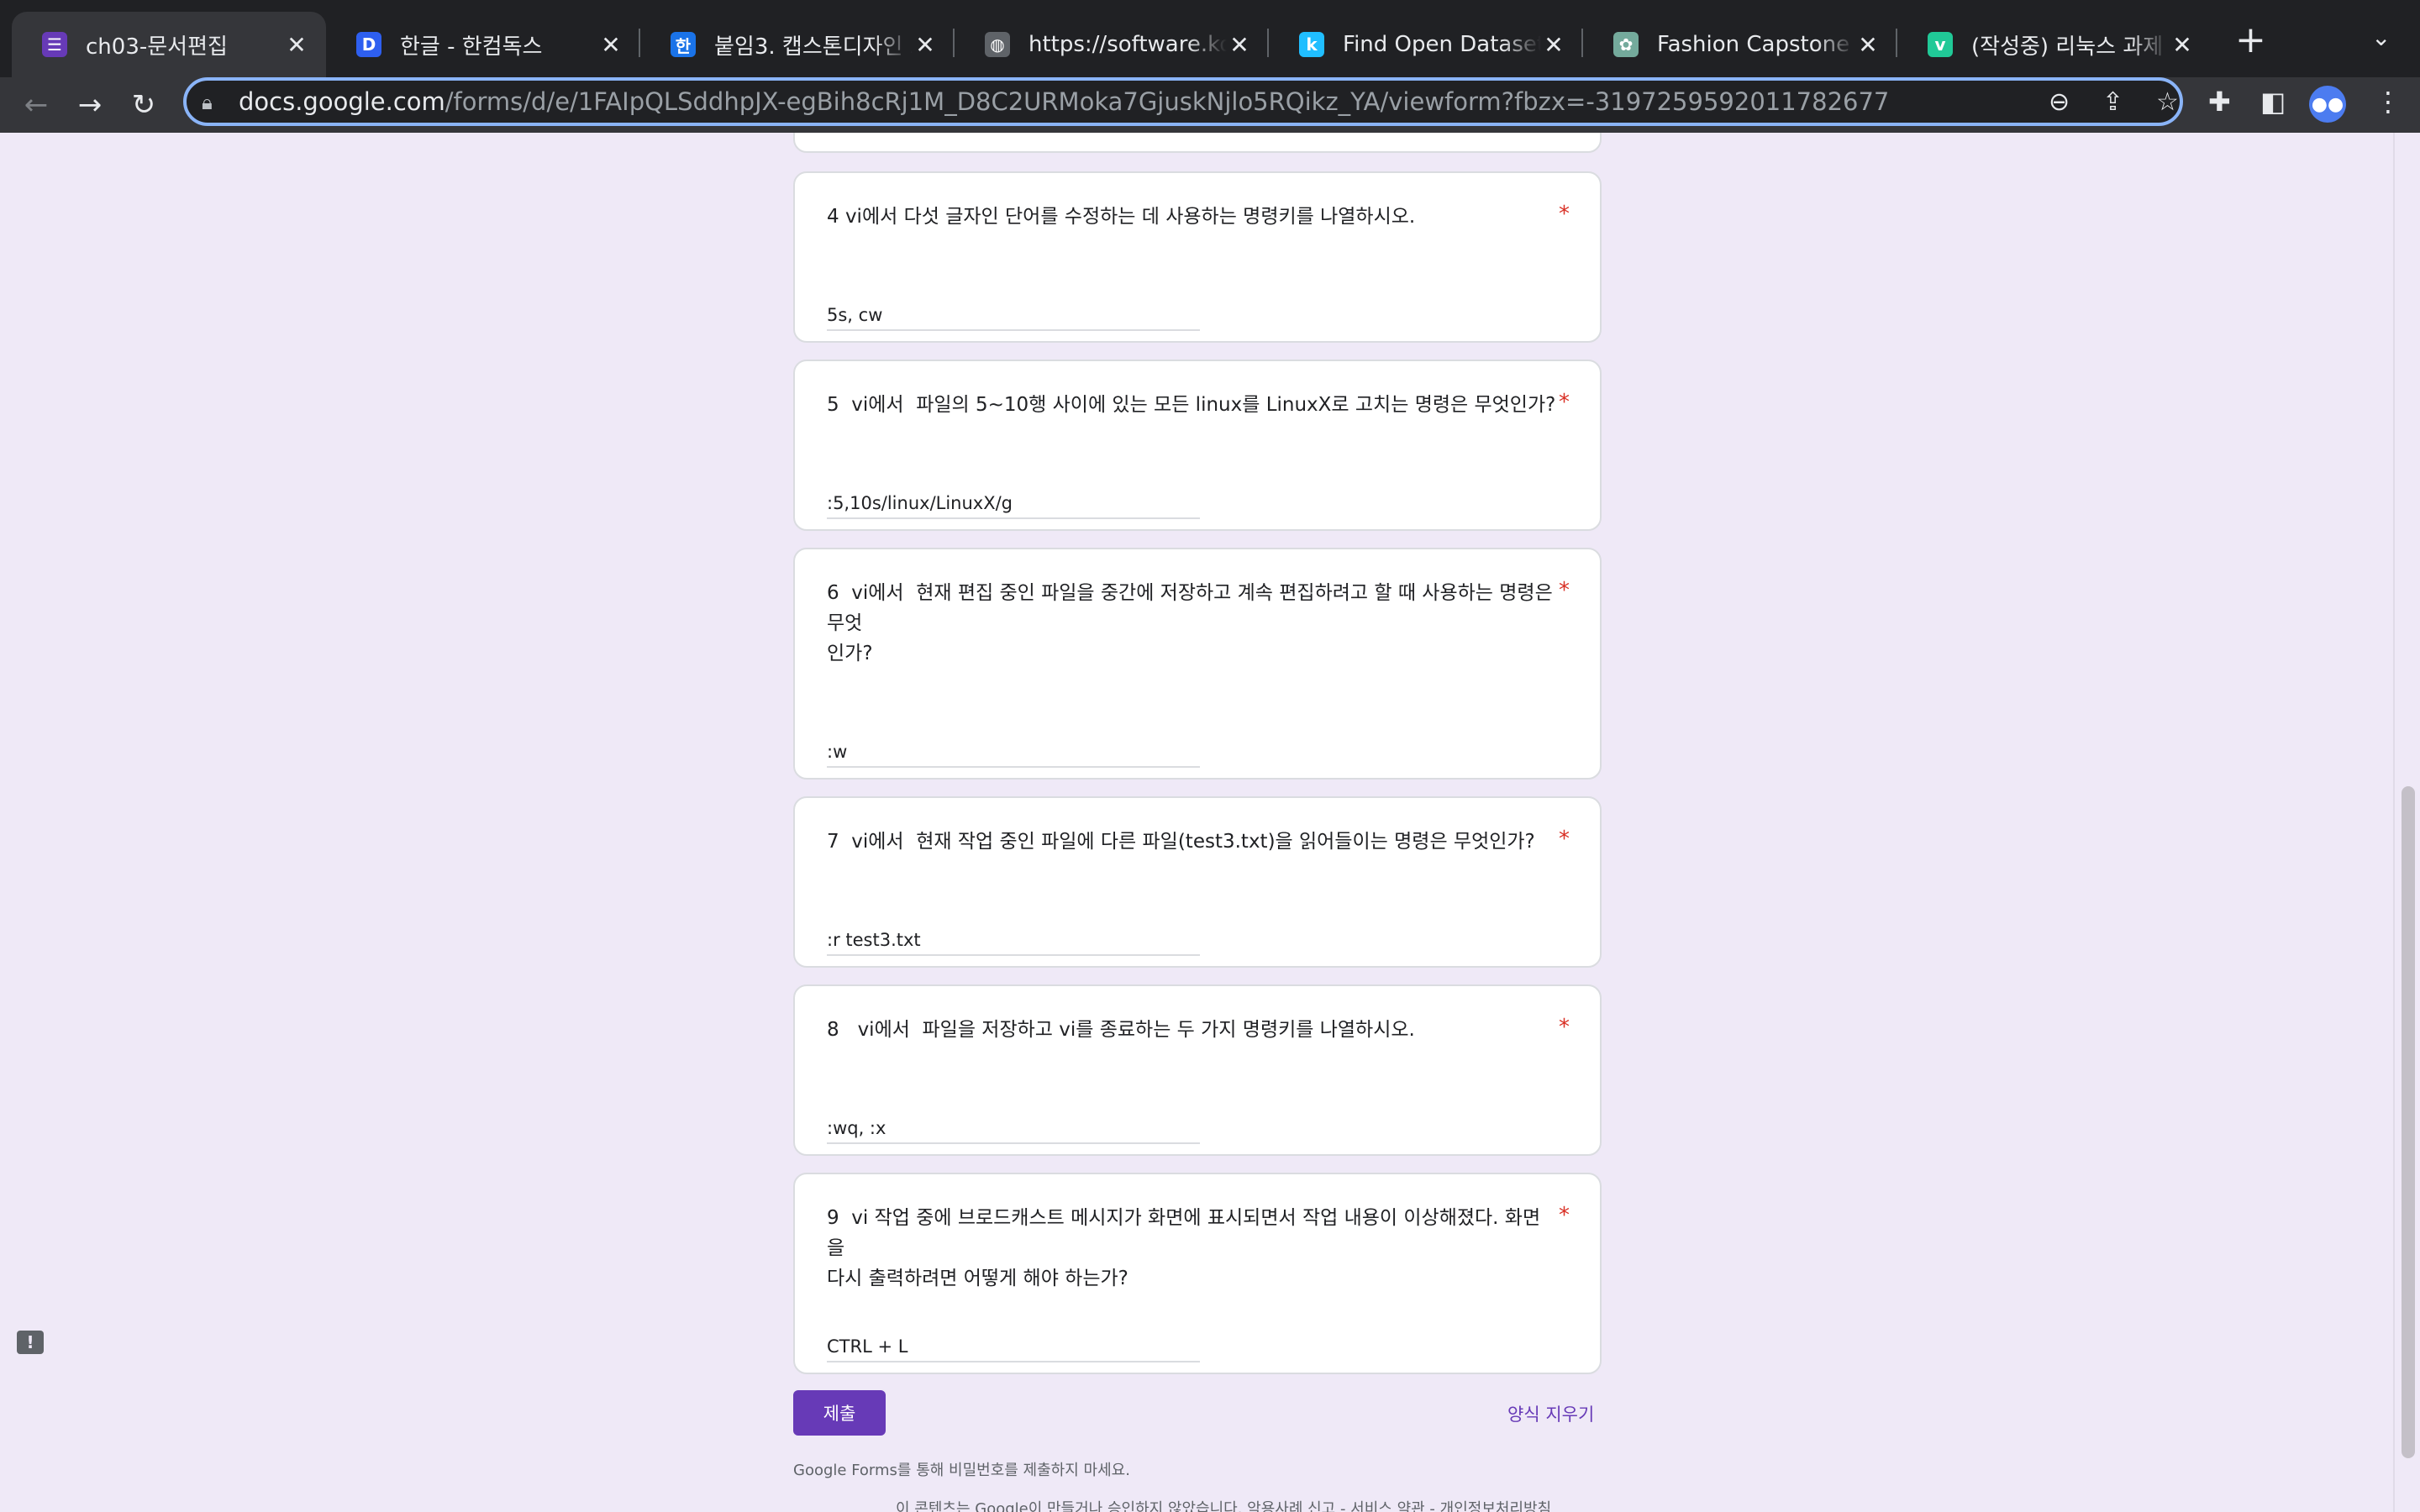 The height and width of the screenshot is (1512, 2420). I want to click on tab-title: Find Open Datasets a, so click(1442, 44).